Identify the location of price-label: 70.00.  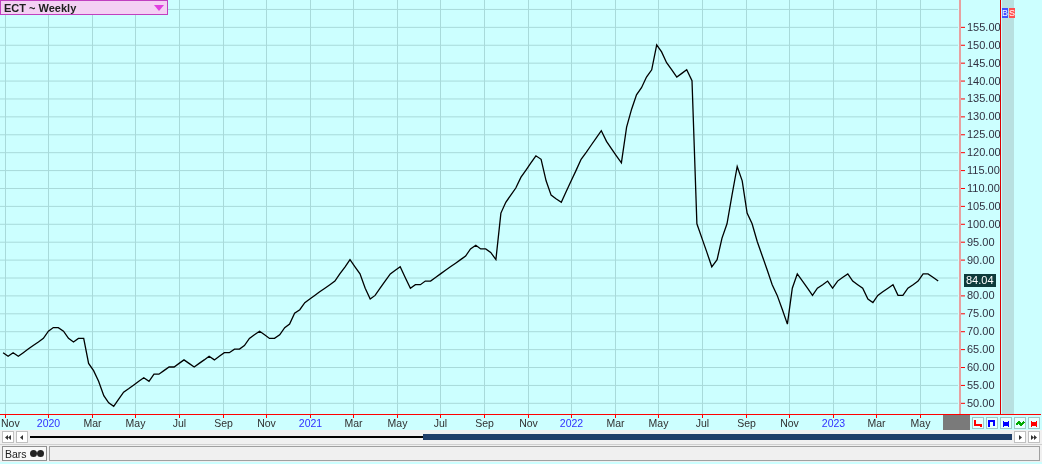
(981, 331).